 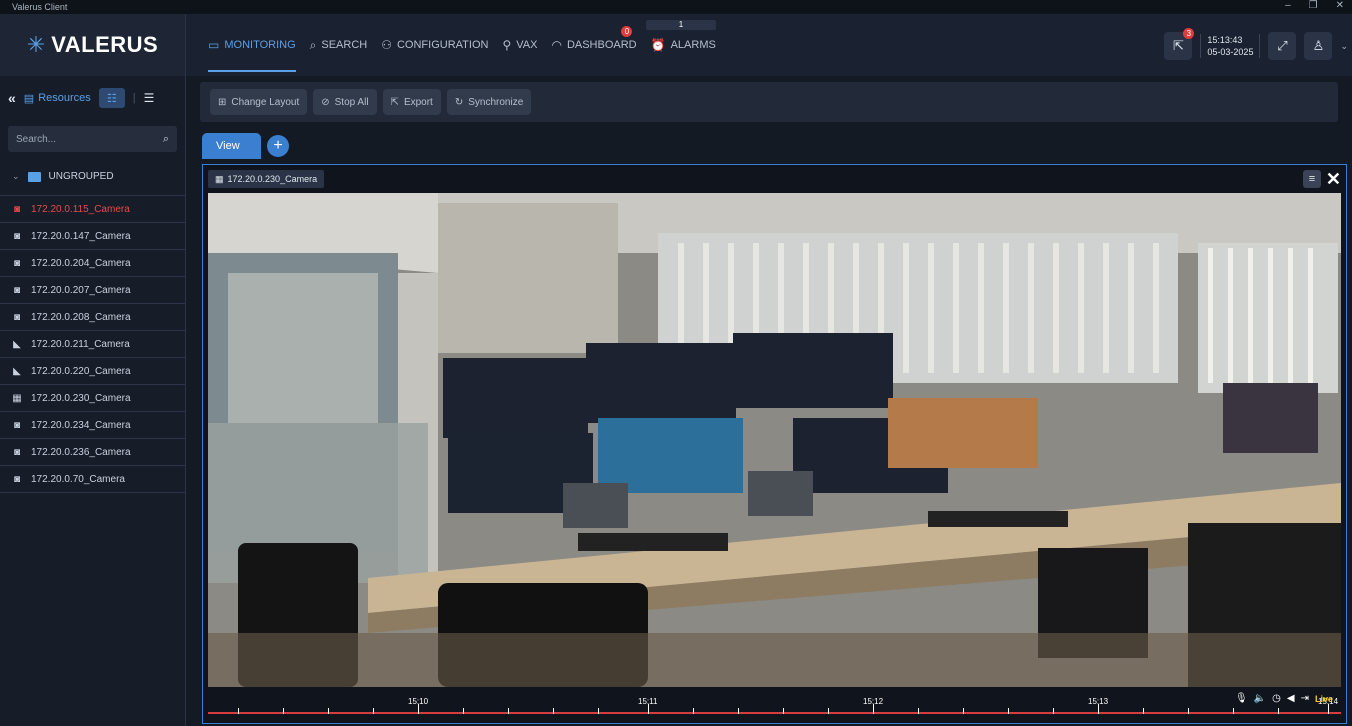 I want to click on camera-label: 172.20.0.230_Camera, so click(x=81, y=398).